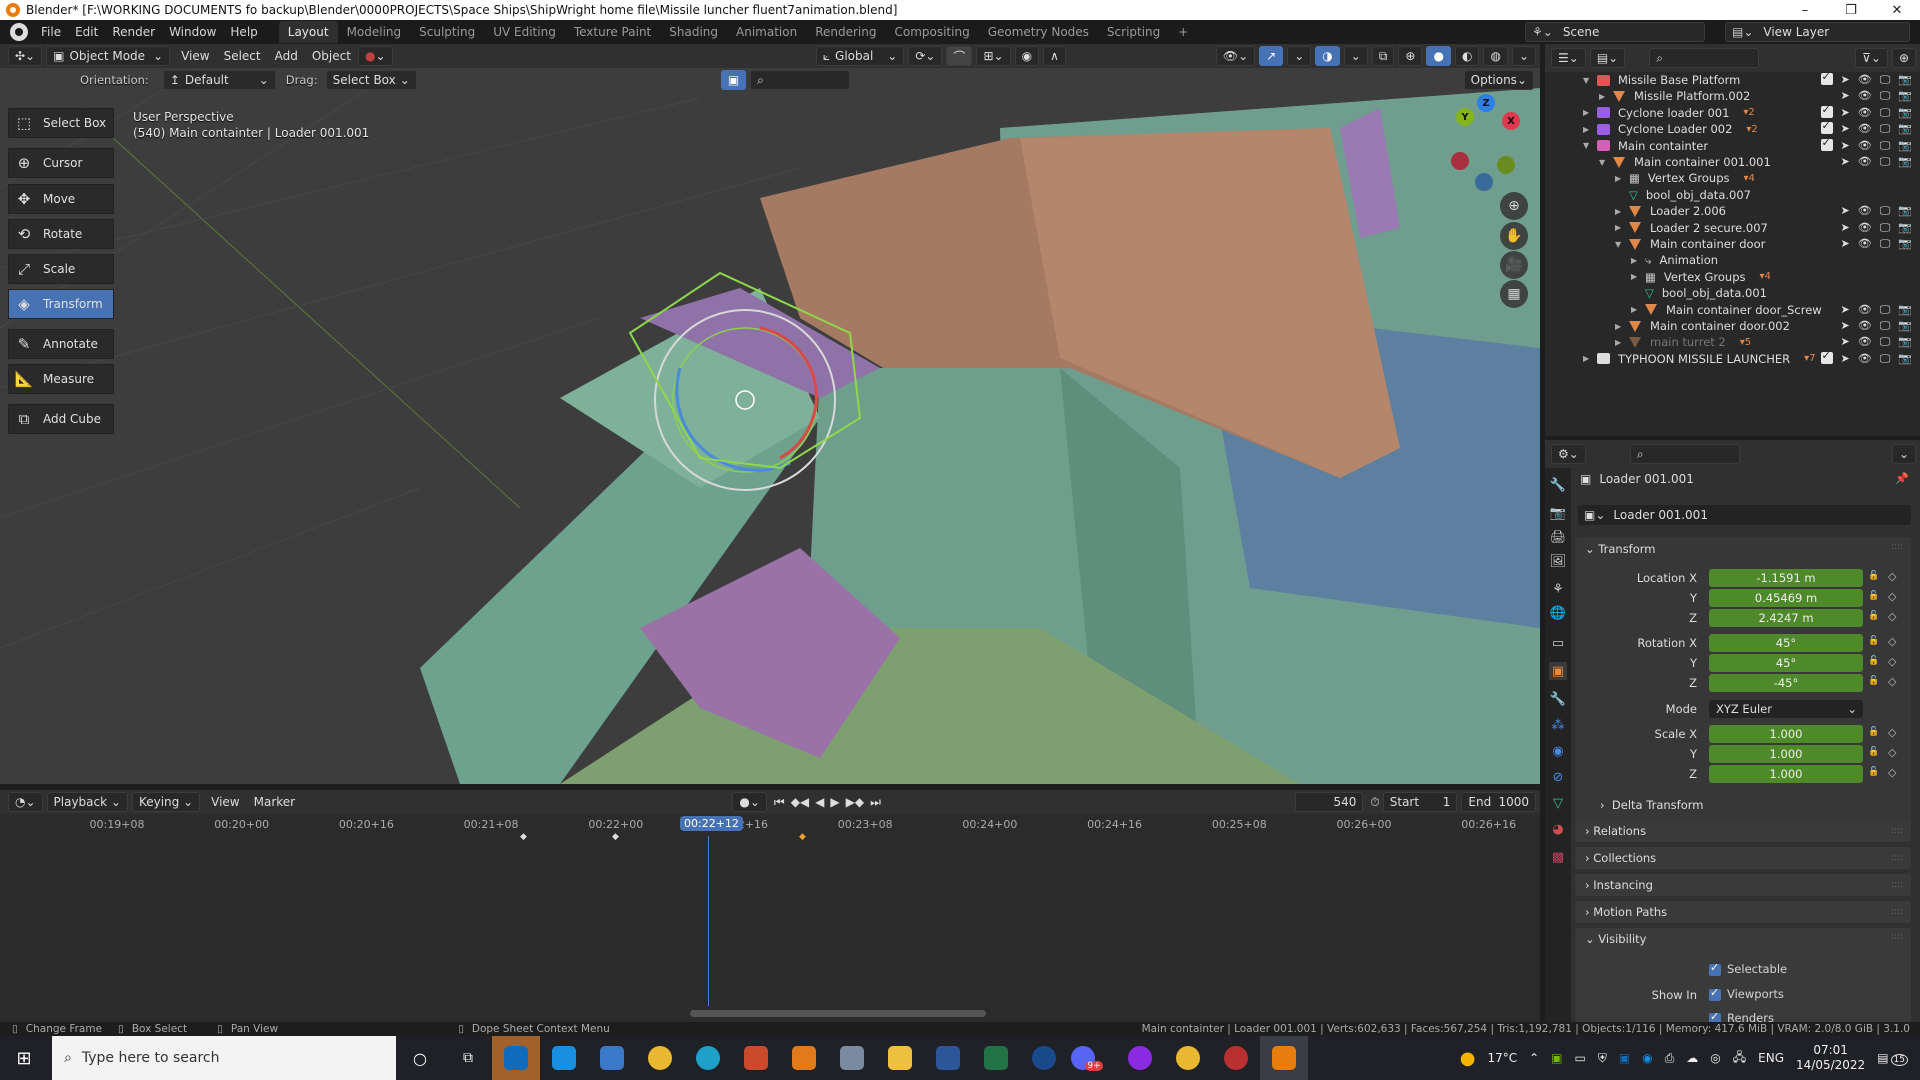 Image resolution: width=1920 pixels, height=1080 pixels. What do you see at coordinates (612, 32) in the screenshot?
I see `workspace-tab-texture-paint: Texture Paint` at bounding box center [612, 32].